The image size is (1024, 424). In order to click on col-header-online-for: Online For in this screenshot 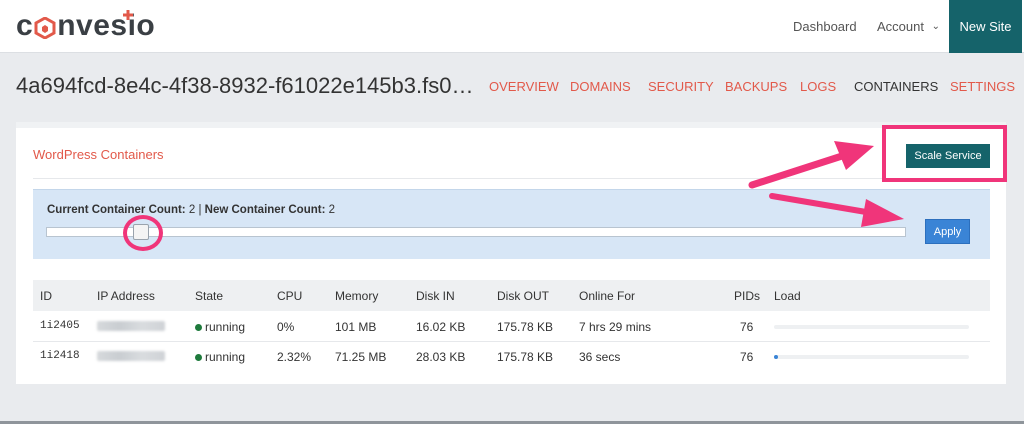, I will do `click(607, 296)`.